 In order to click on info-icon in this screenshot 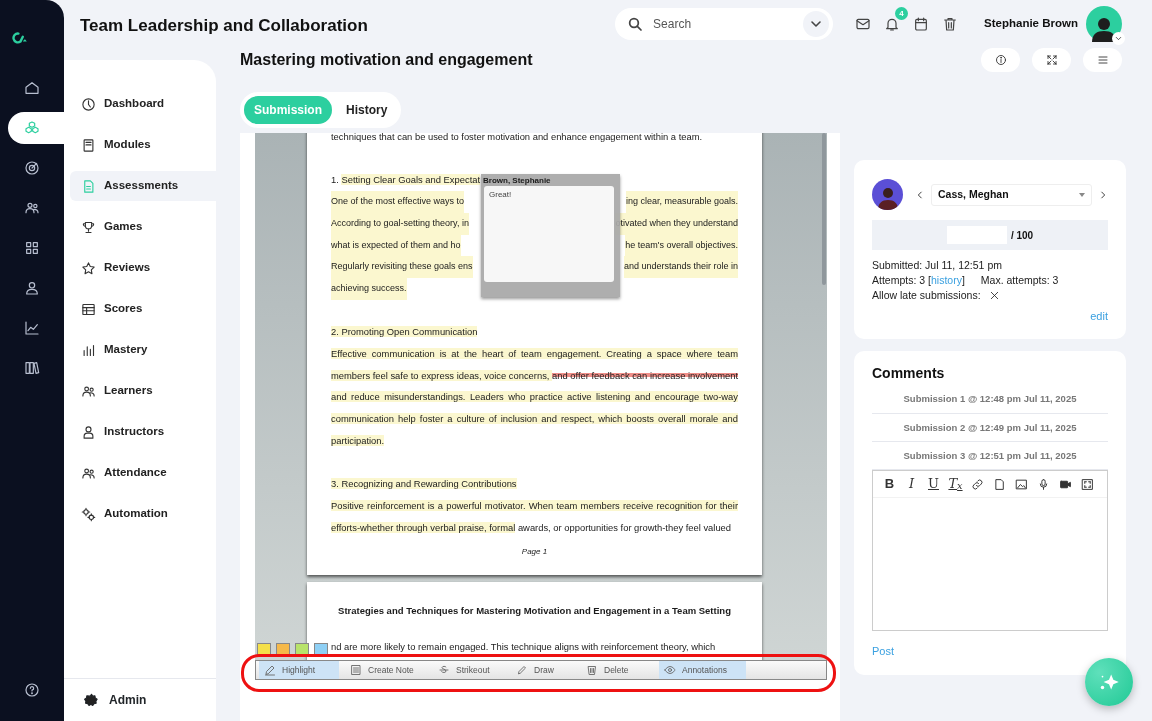, I will do `click(1000, 60)`.